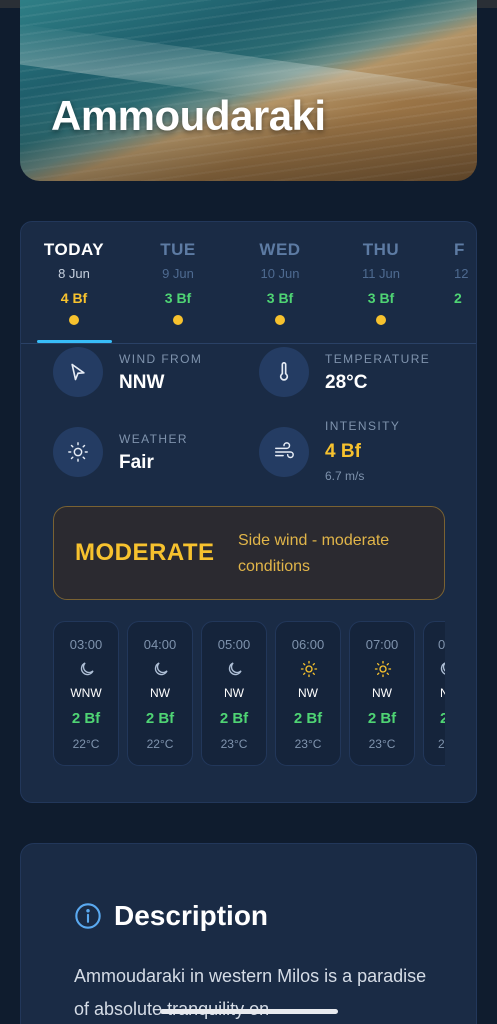 Image resolution: width=497 pixels, height=1024 pixels. What do you see at coordinates (86, 644) in the screenshot?
I see `hour-time: 03:00` at bounding box center [86, 644].